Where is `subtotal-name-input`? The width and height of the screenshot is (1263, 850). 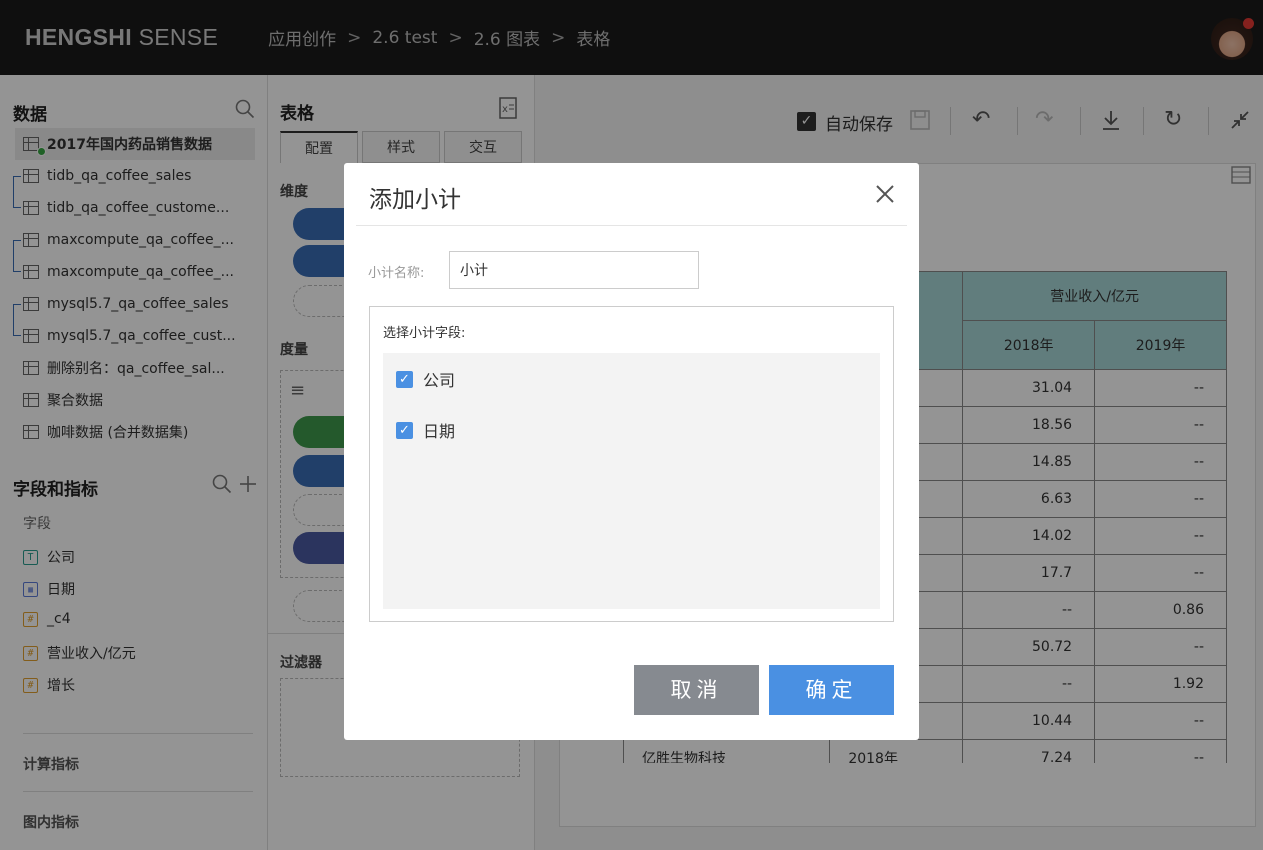 subtotal-name-input is located at coordinates (574, 270).